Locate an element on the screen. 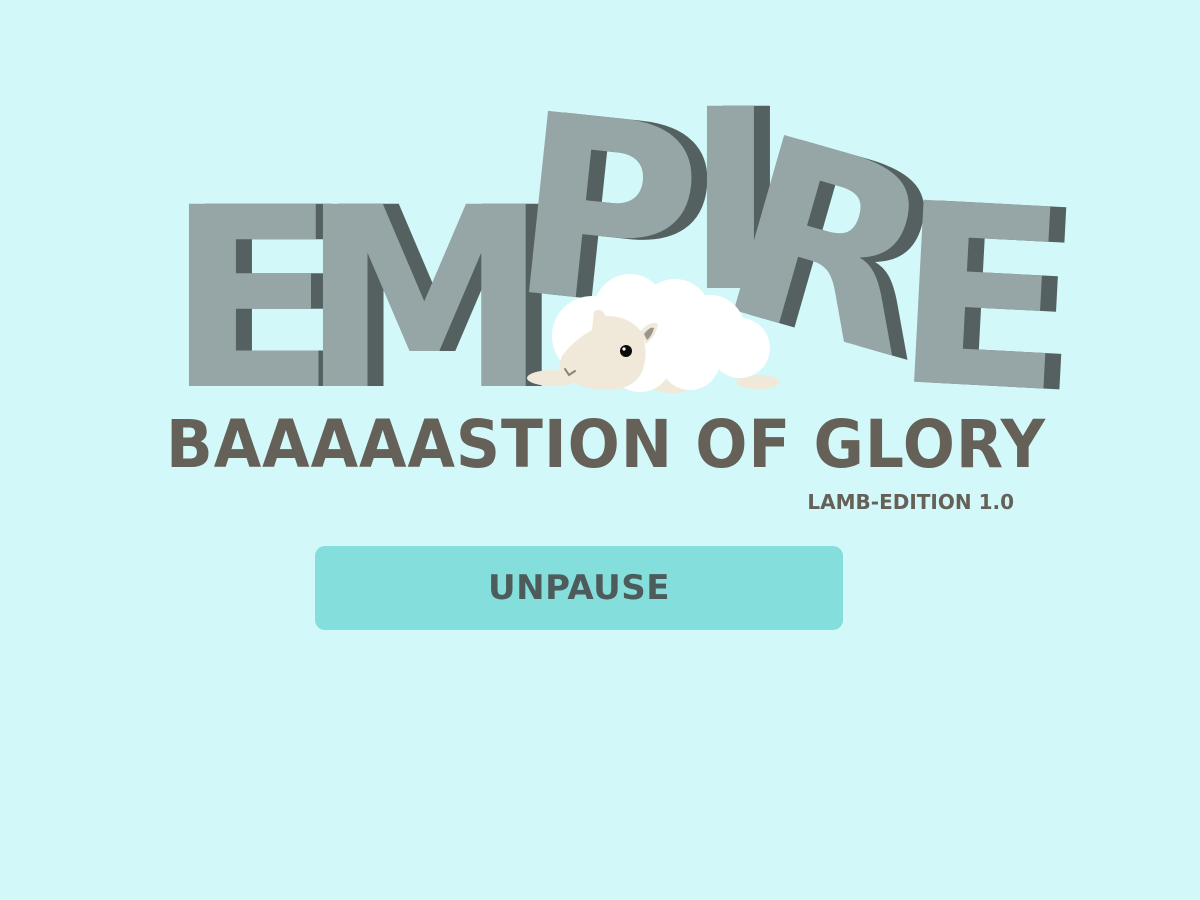  unpause-button-label: UNPAUSE is located at coordinates (579, 588).